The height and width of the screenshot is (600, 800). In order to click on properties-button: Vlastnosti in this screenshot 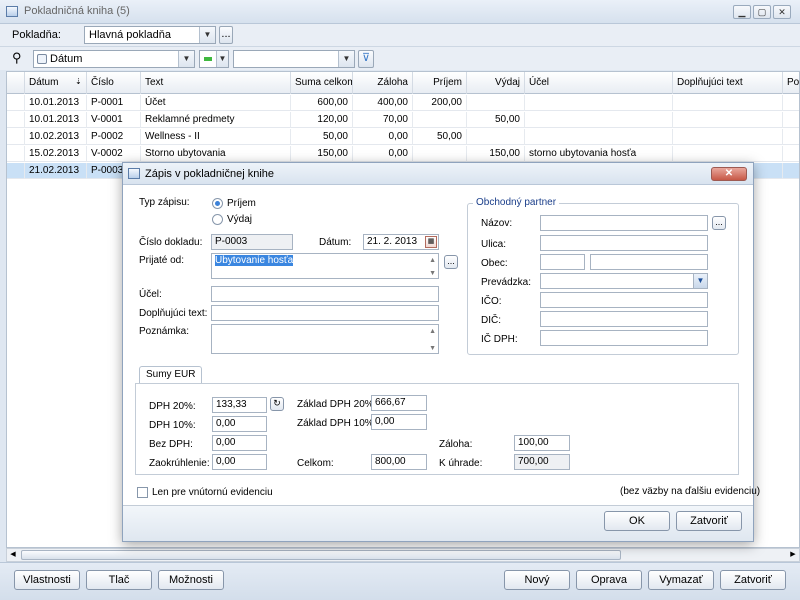, I will do `click(47, 580)`.